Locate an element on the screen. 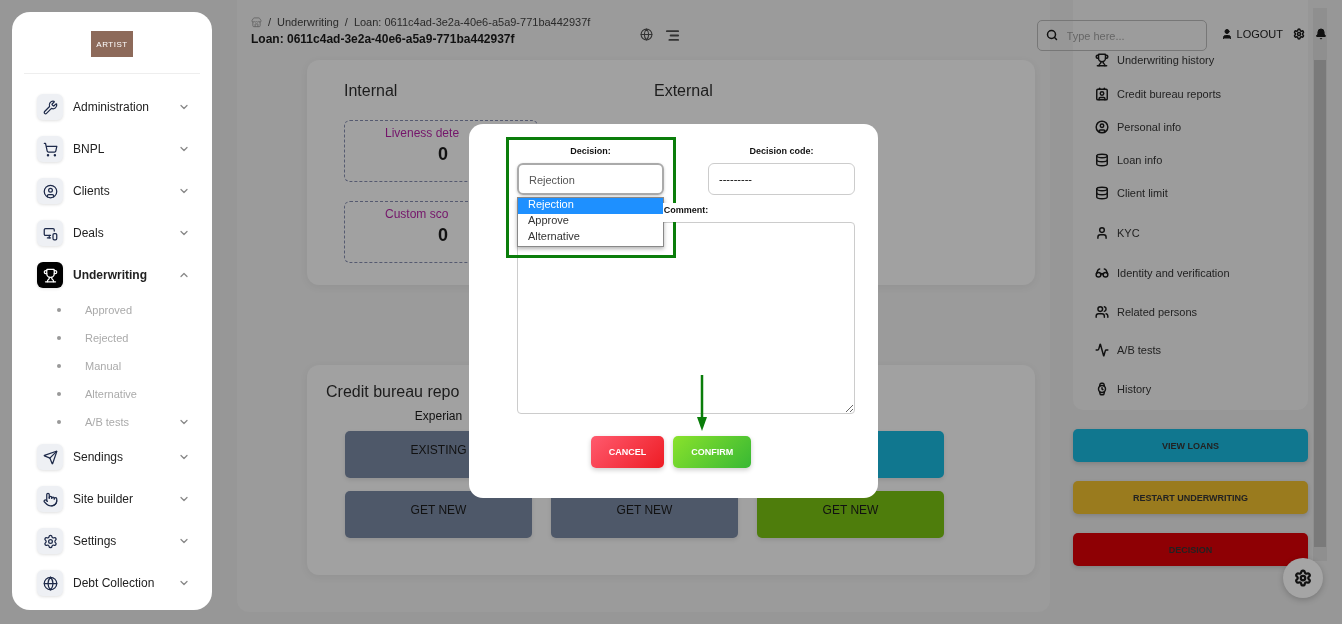 Image resolution: width=1342 pixels, height=624 pixels. menu-item: Personal info is located at coordinates (1201, 126).